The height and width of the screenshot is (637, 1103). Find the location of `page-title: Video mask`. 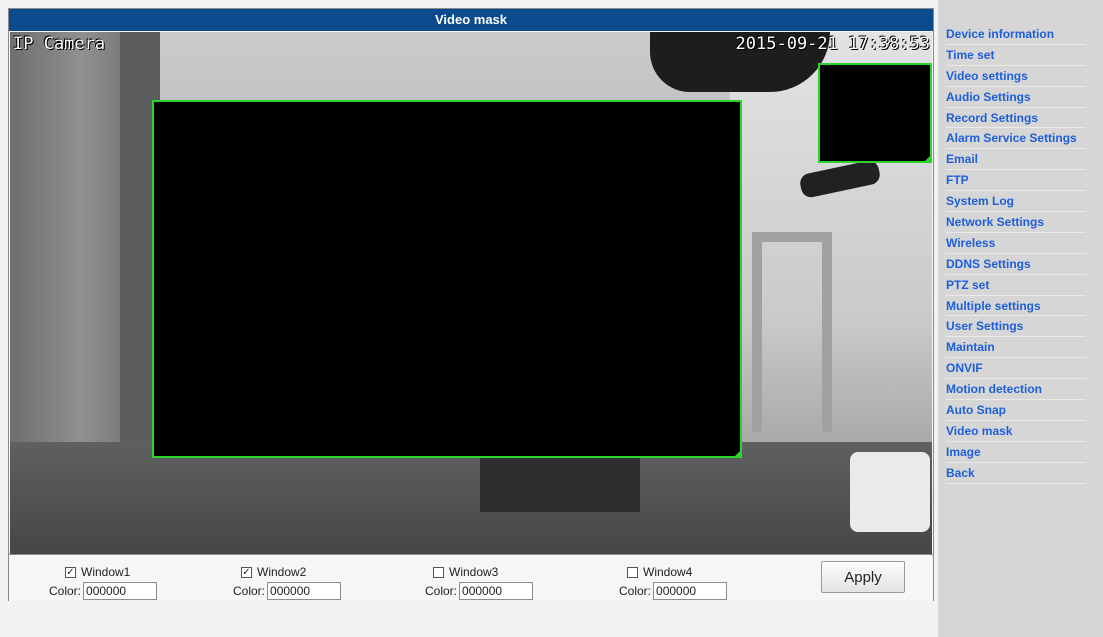

page-title: Video mask is located at coordinates (471, 20).